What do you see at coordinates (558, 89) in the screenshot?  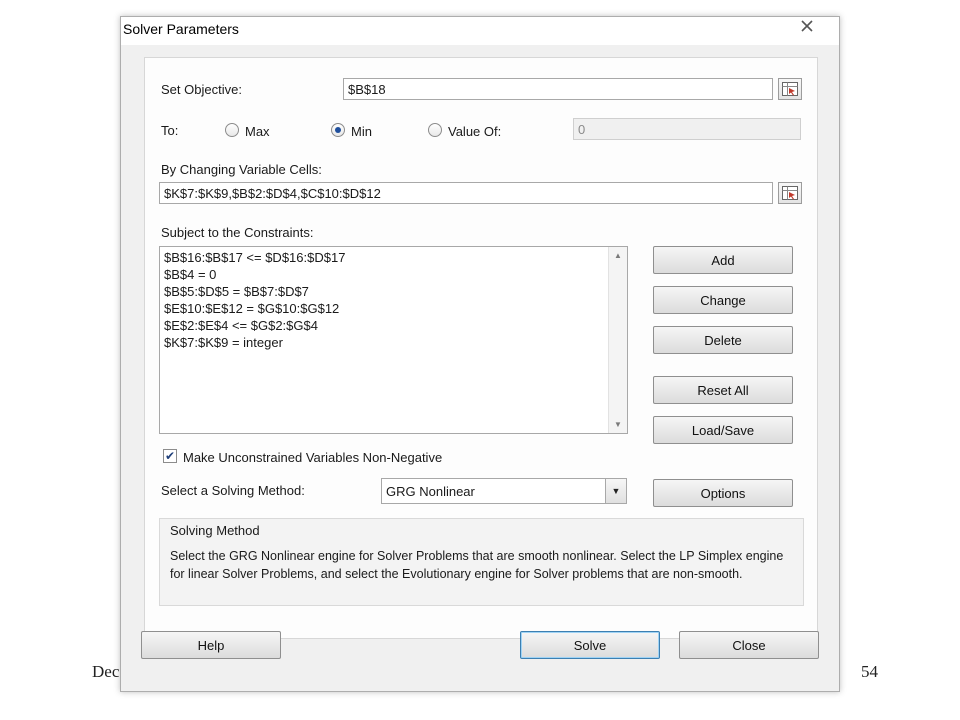 I see `set-objective-input: $B$18` at bounding box center [558, 89].